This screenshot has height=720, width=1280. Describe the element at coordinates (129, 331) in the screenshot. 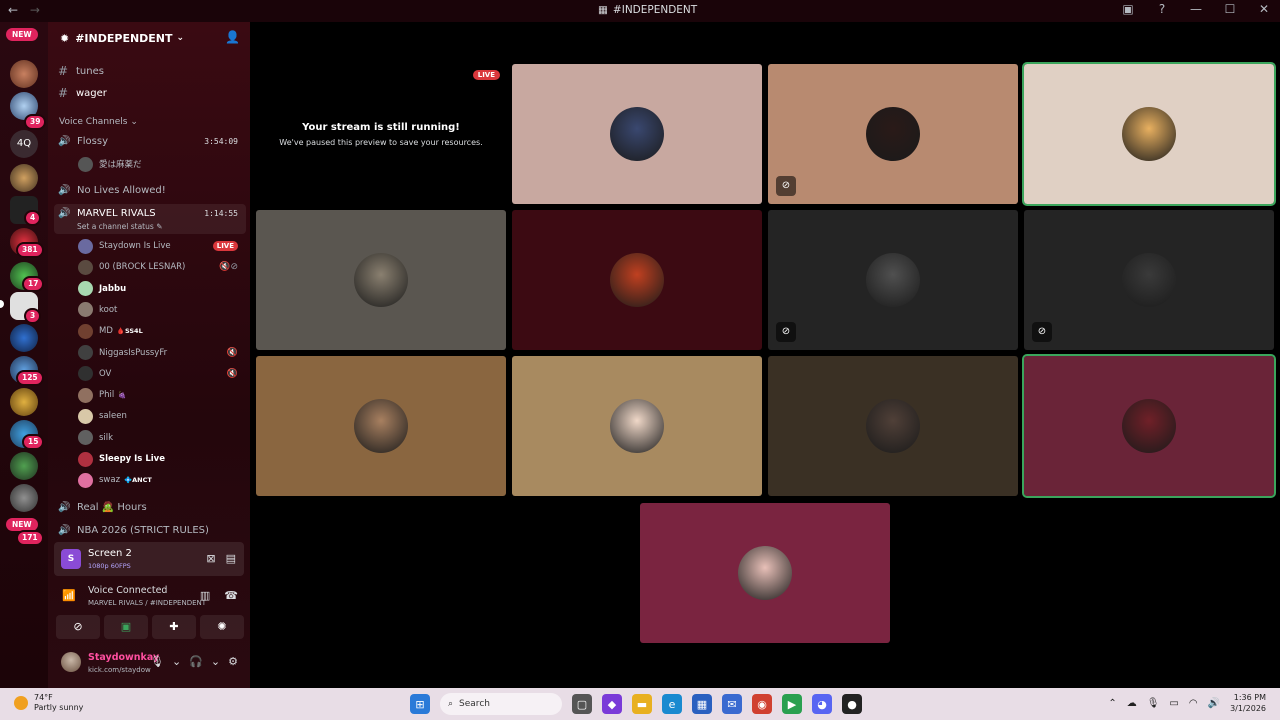

I see `member-tag: 🩸SS4L` at that location.